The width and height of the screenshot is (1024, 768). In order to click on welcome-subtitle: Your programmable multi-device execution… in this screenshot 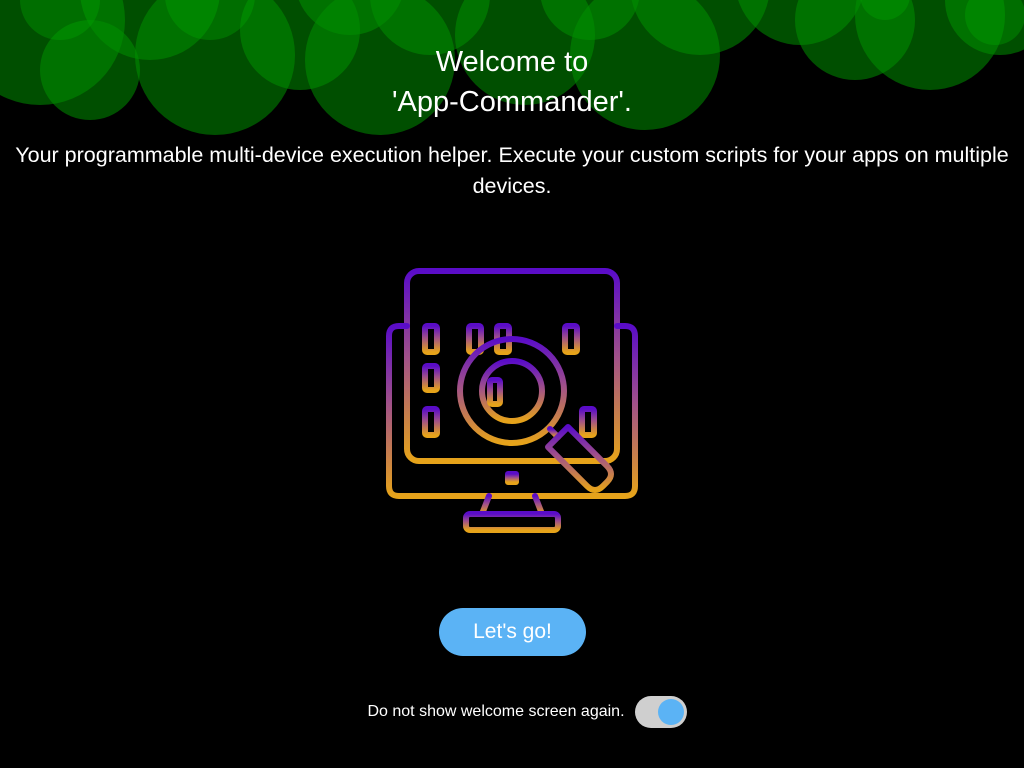, I will do `click(512, 170)`.